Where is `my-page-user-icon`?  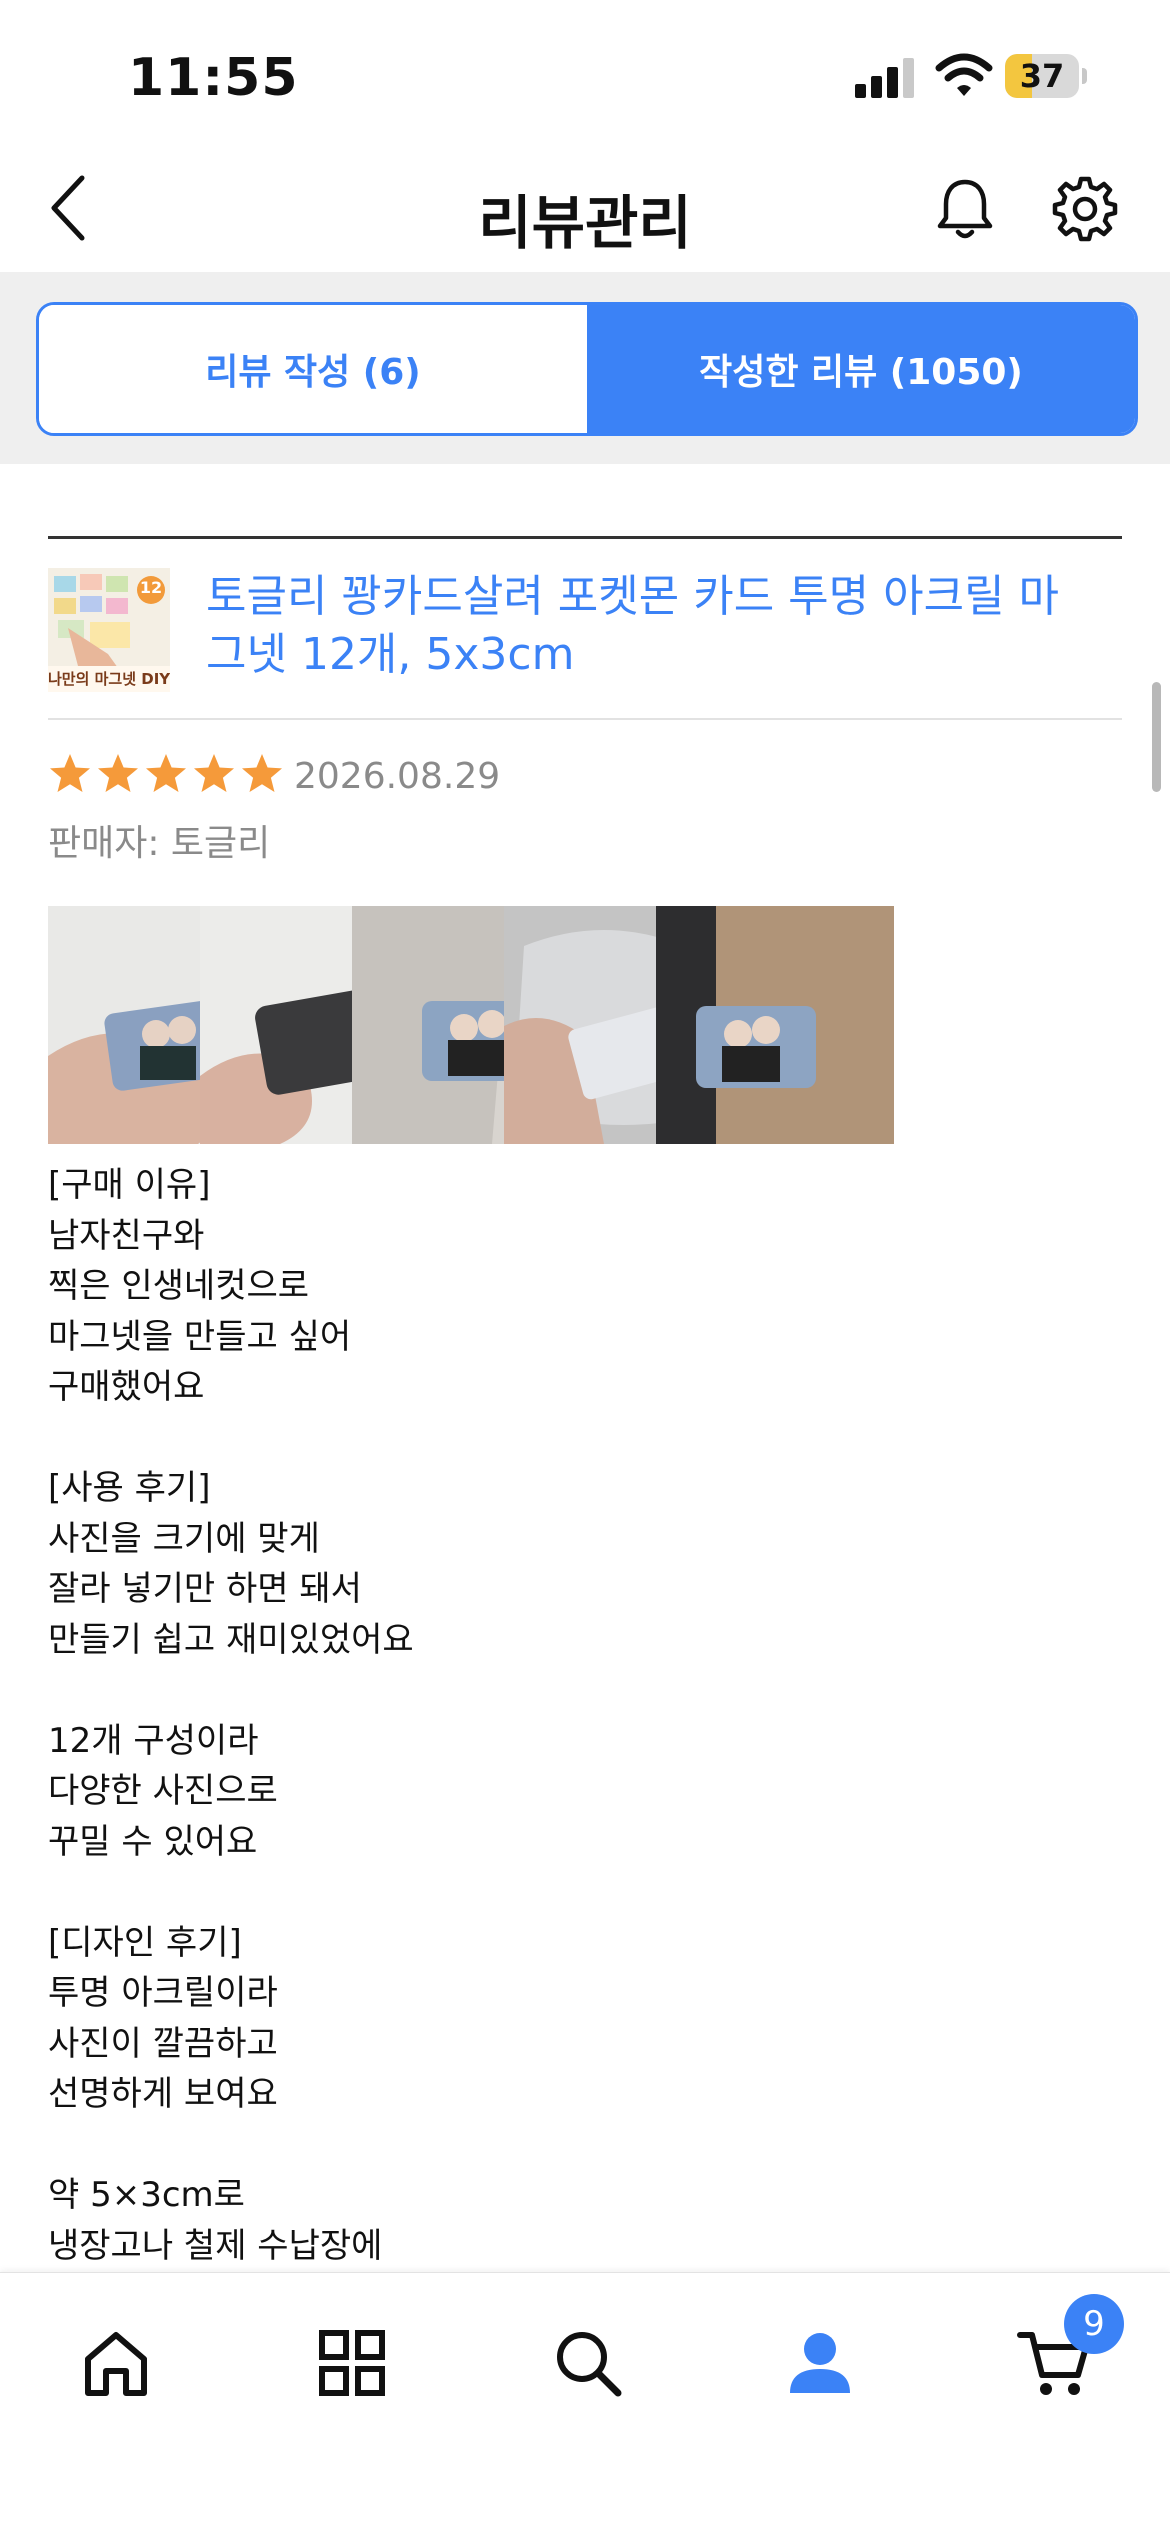
my-page-user-icon is located at coordinates (820, 2363).